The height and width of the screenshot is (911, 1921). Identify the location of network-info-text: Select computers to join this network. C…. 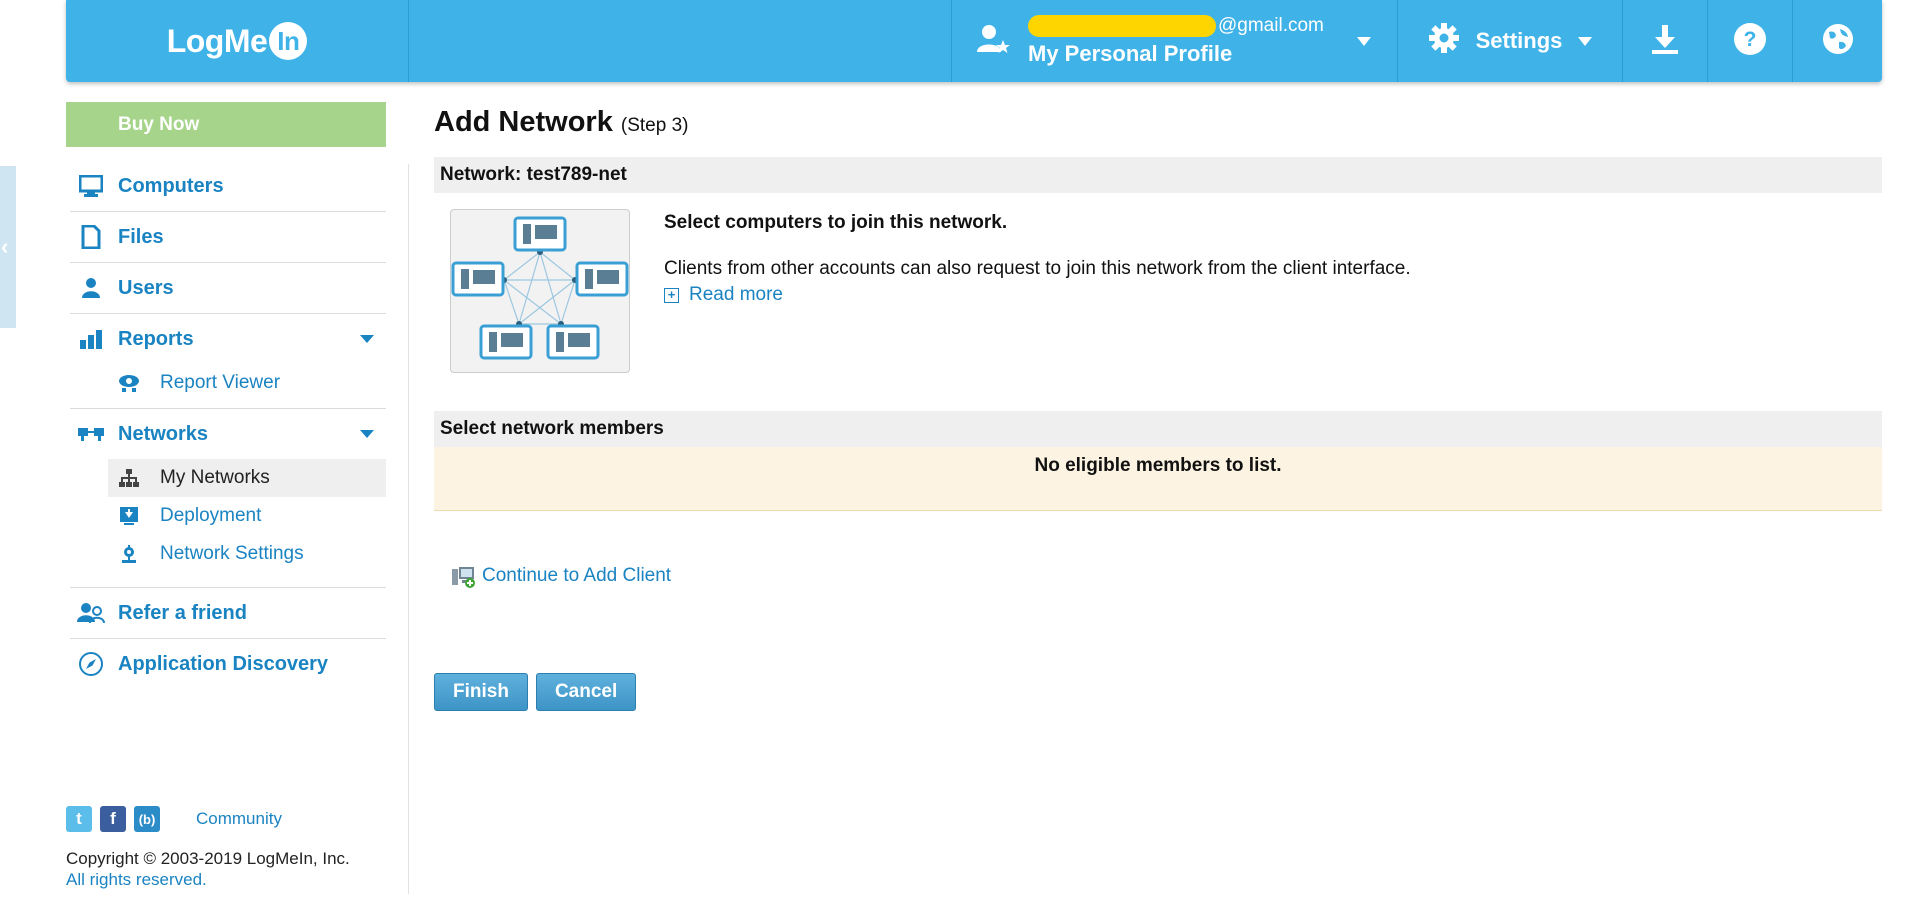
(1037, 291).